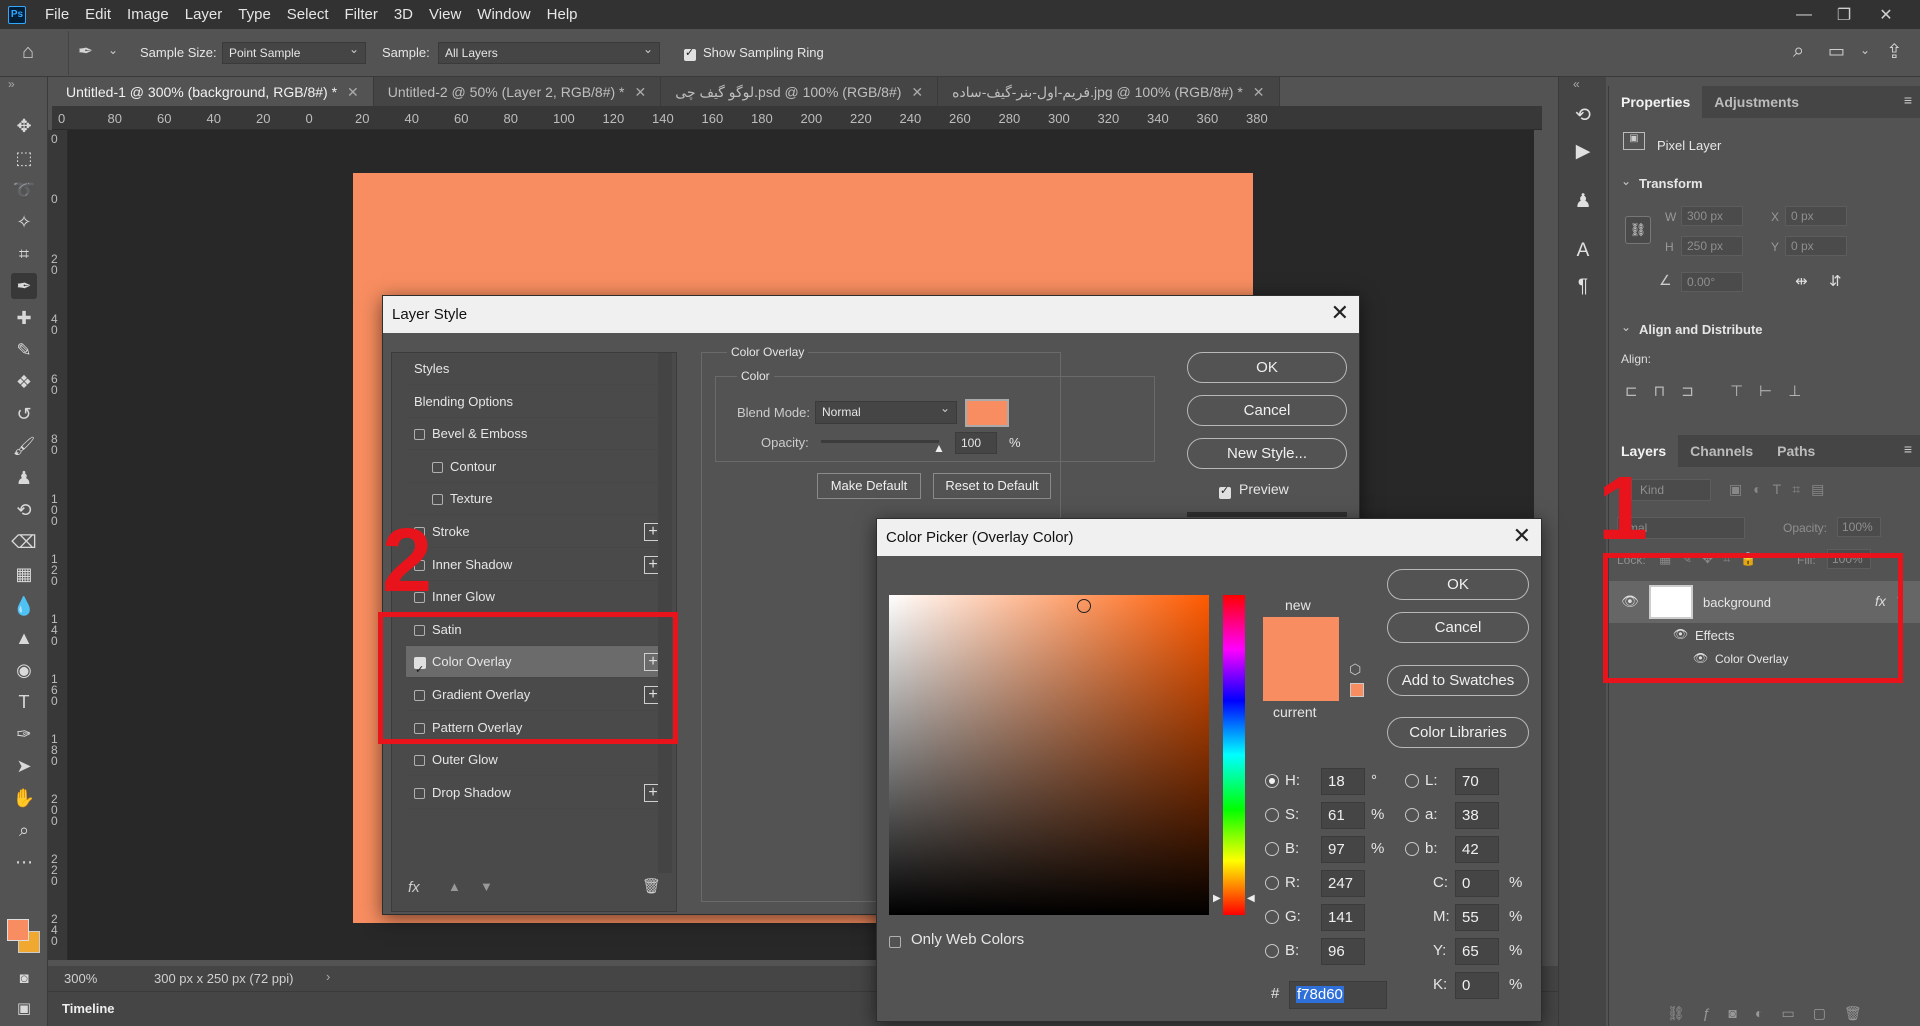 The width and height of the screenshot is (1920, 1026). Describe the element at coordinates (24, 574) in the screenshot. I see `gradient-tool-icon: ▦` at that location.